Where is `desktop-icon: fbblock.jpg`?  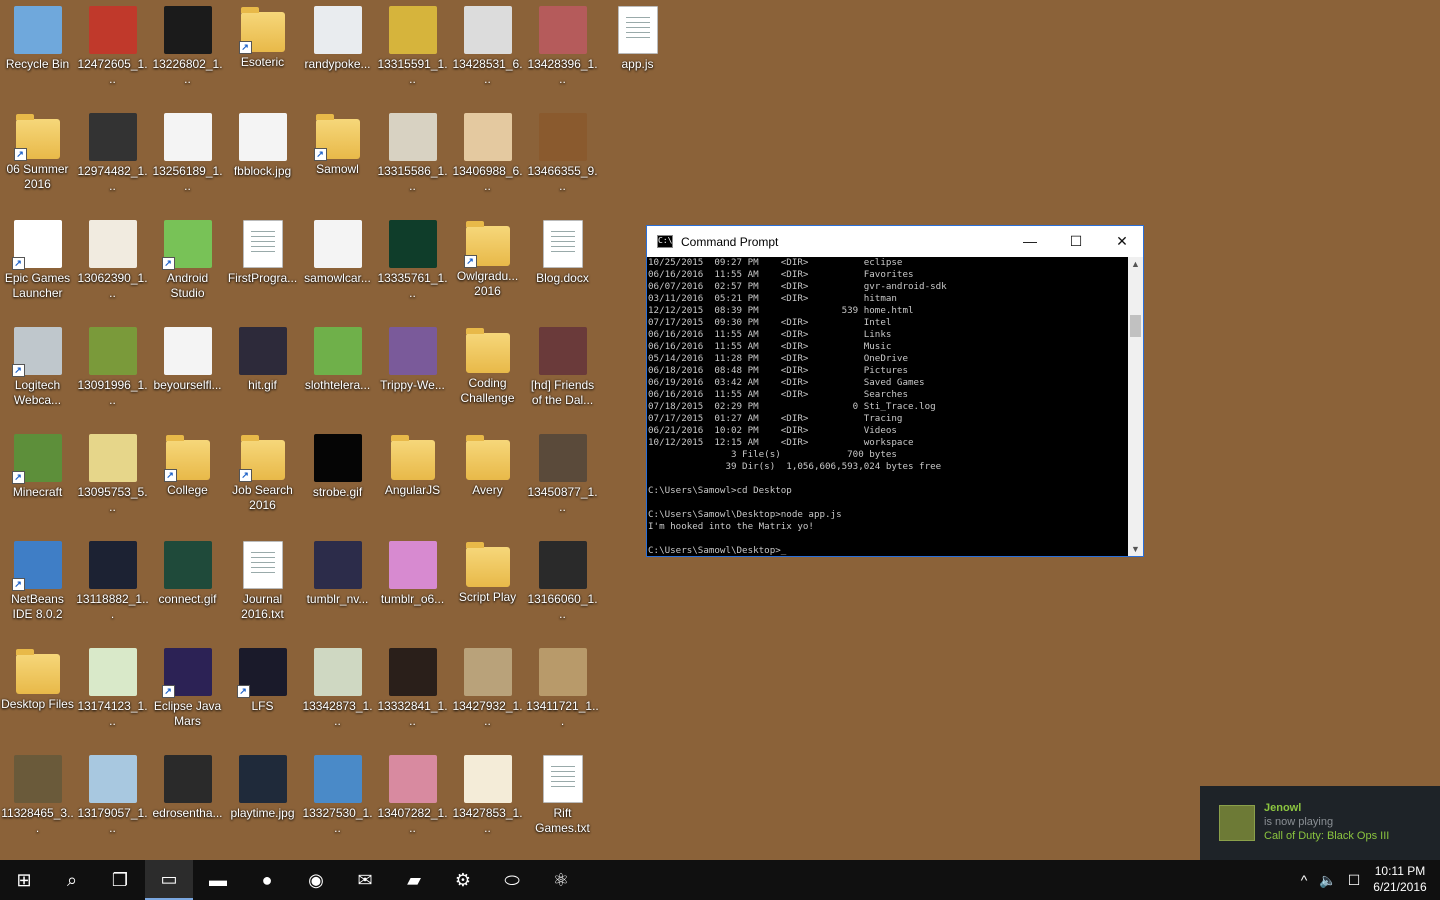 desktop-icon: fbblock.jpg is located at coordinates (262, 159).